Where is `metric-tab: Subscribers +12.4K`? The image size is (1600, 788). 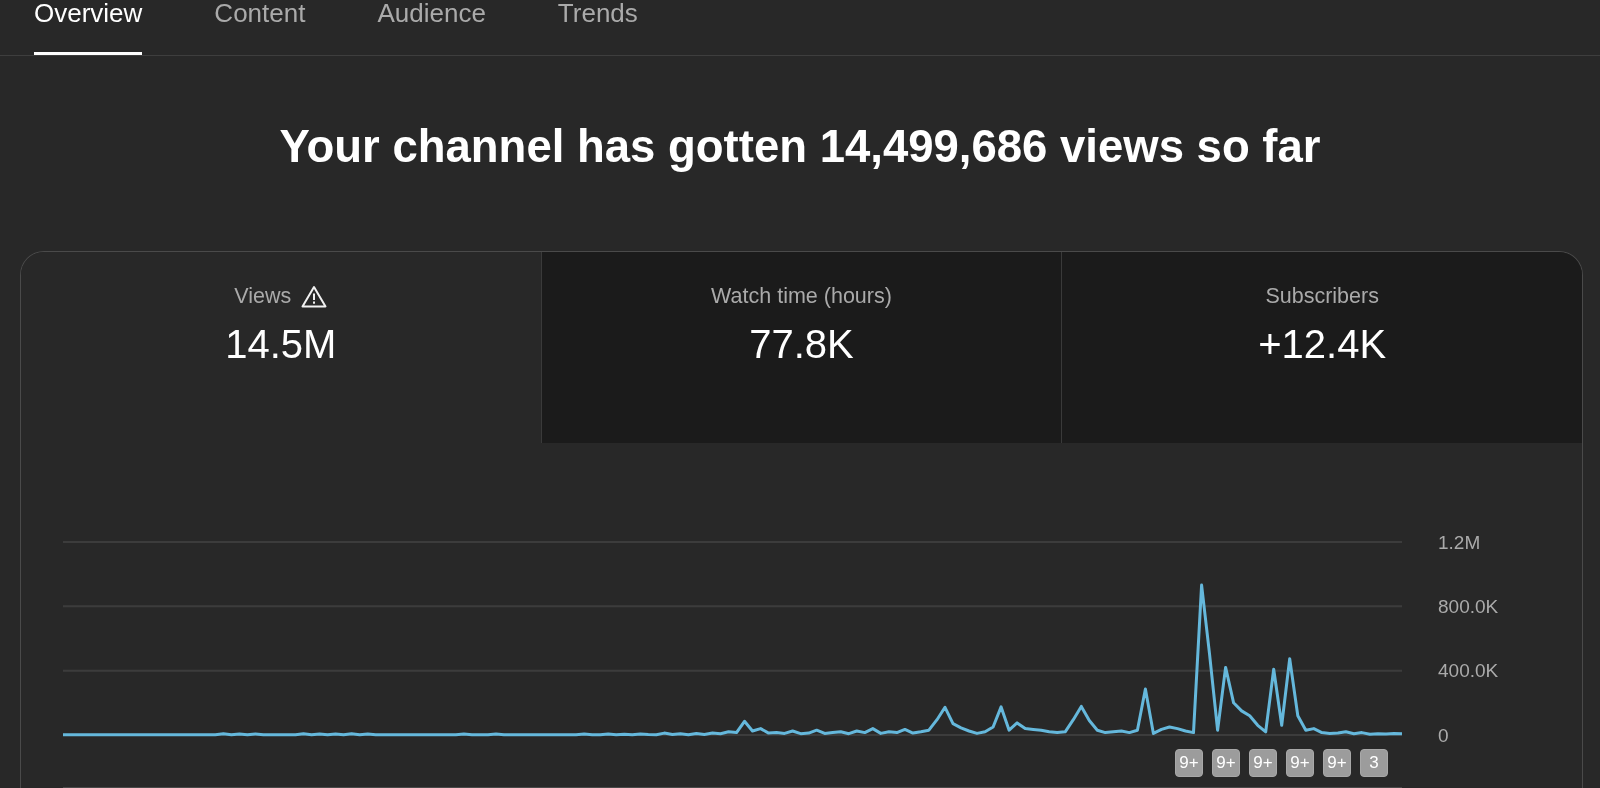 metric-tab: Subscribers +12.4K is located at coordinates (1321, 347).